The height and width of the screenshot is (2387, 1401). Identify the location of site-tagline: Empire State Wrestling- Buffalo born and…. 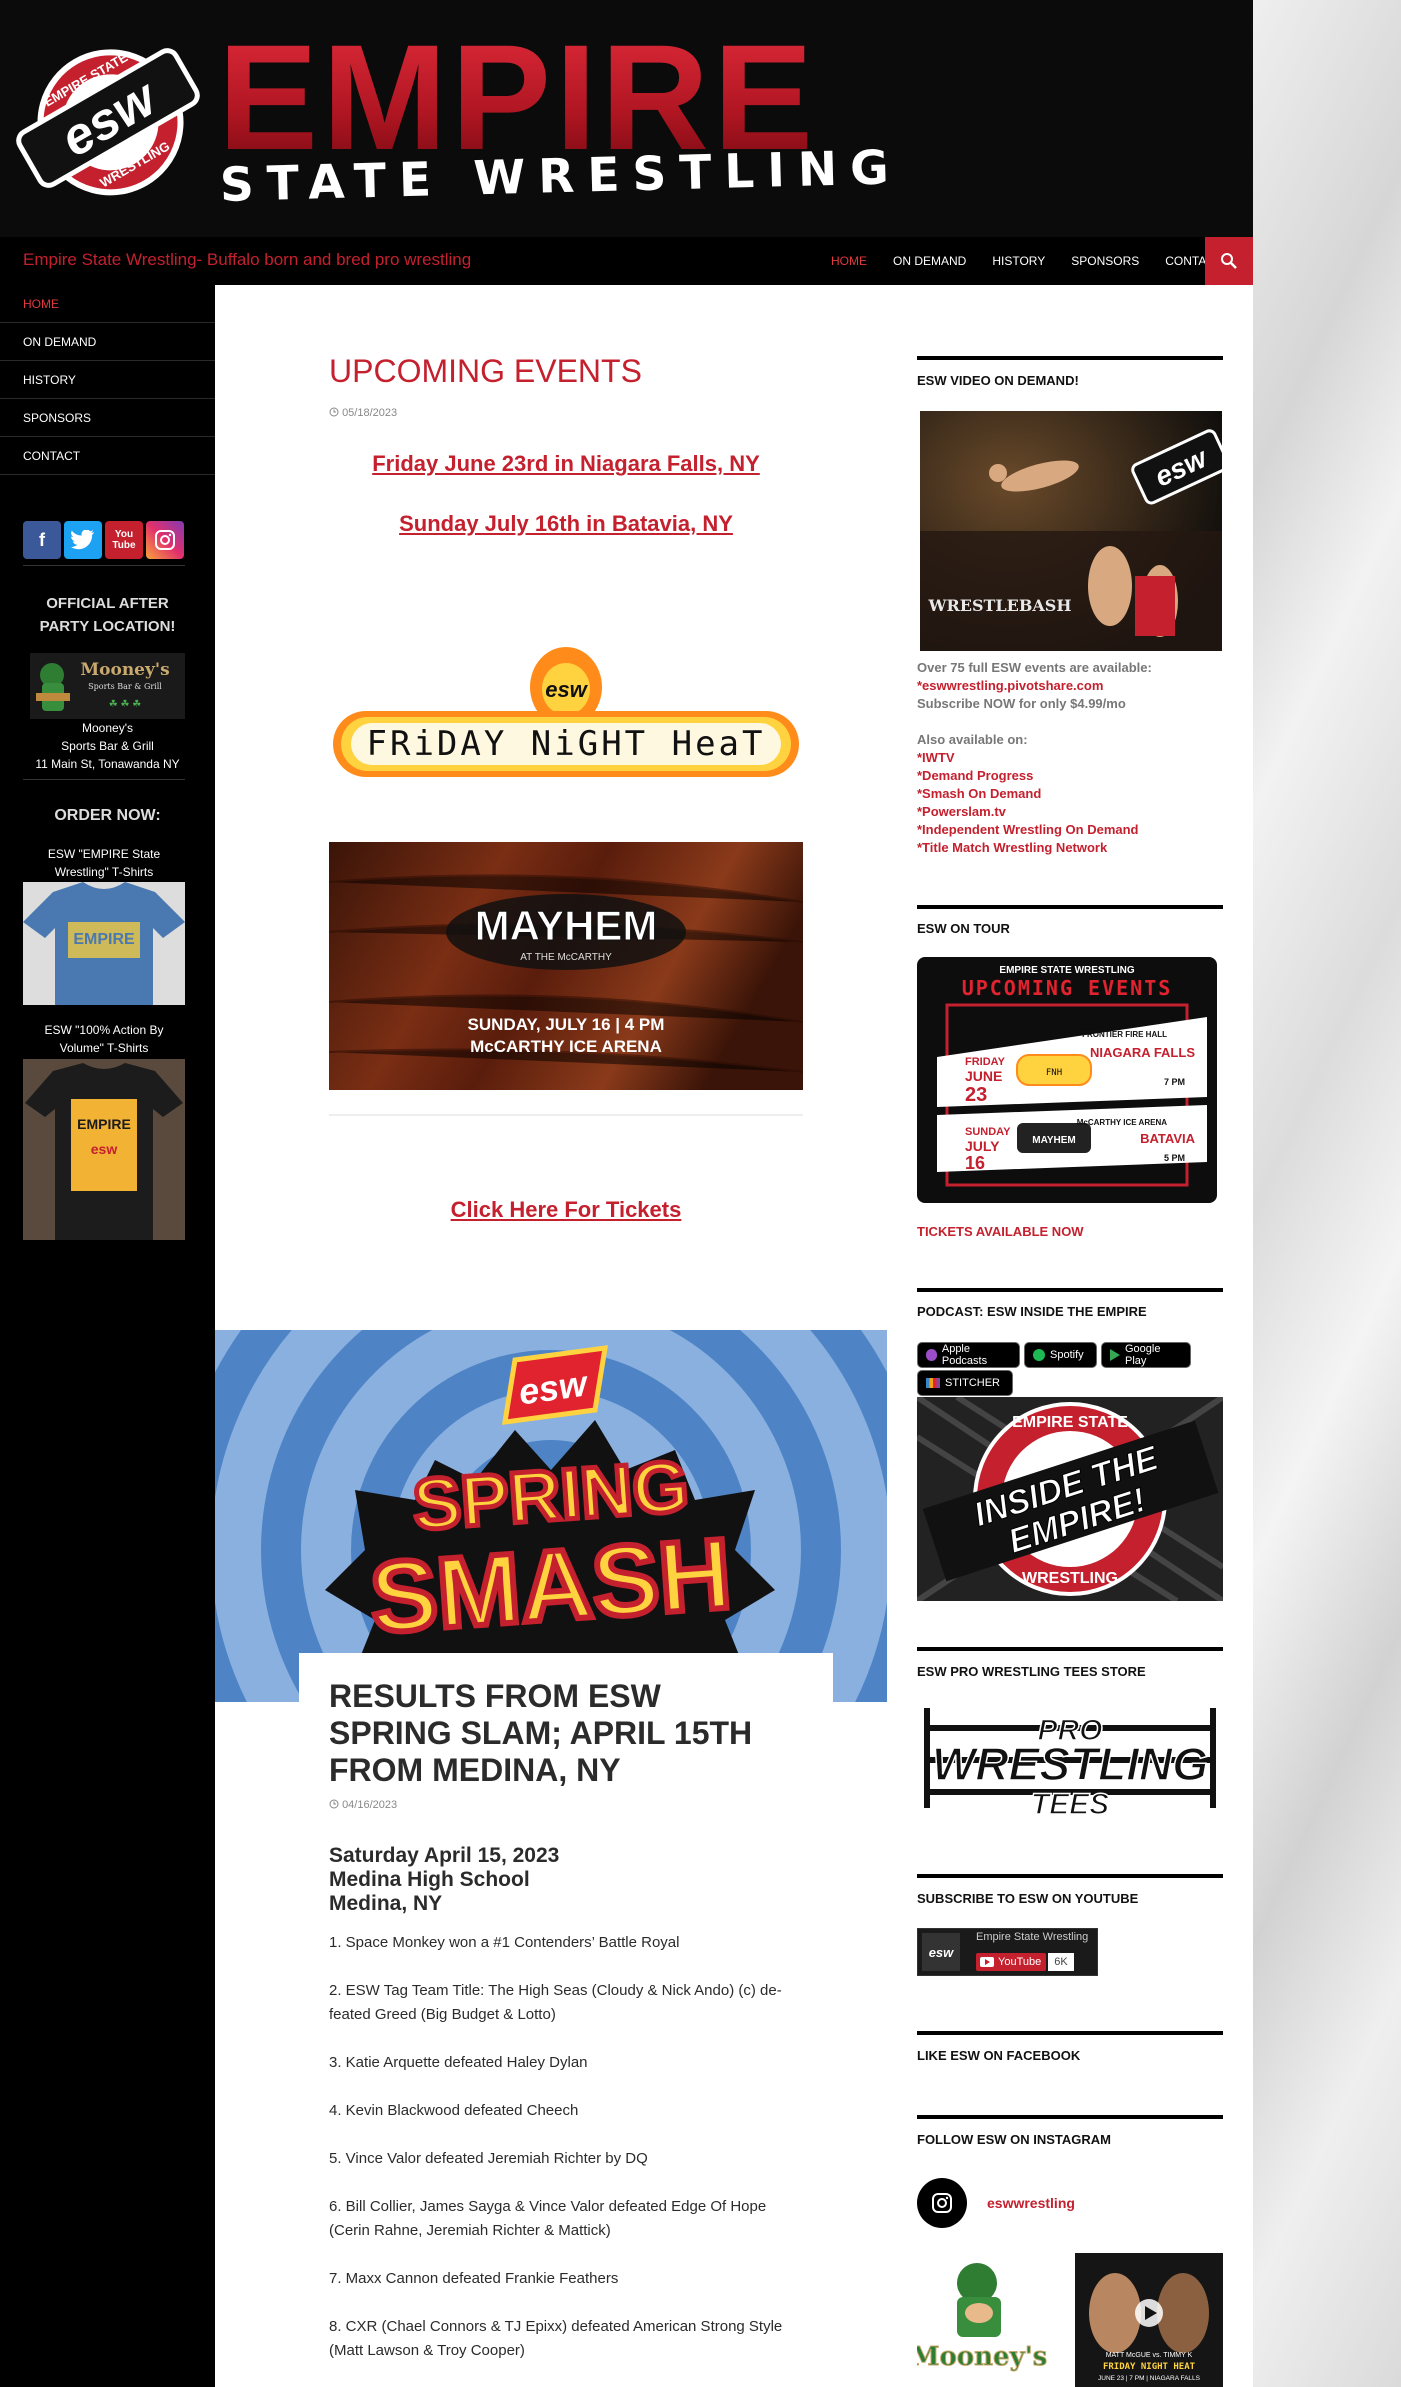
(247, 260).